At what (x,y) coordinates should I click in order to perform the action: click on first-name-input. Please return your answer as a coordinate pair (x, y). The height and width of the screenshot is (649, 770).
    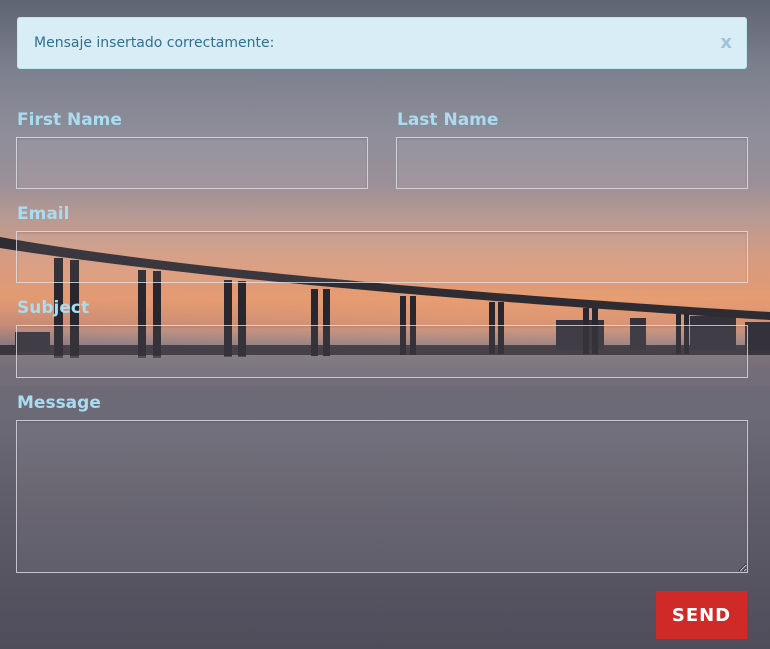
    Looking at the image, I should click on (192, 163).